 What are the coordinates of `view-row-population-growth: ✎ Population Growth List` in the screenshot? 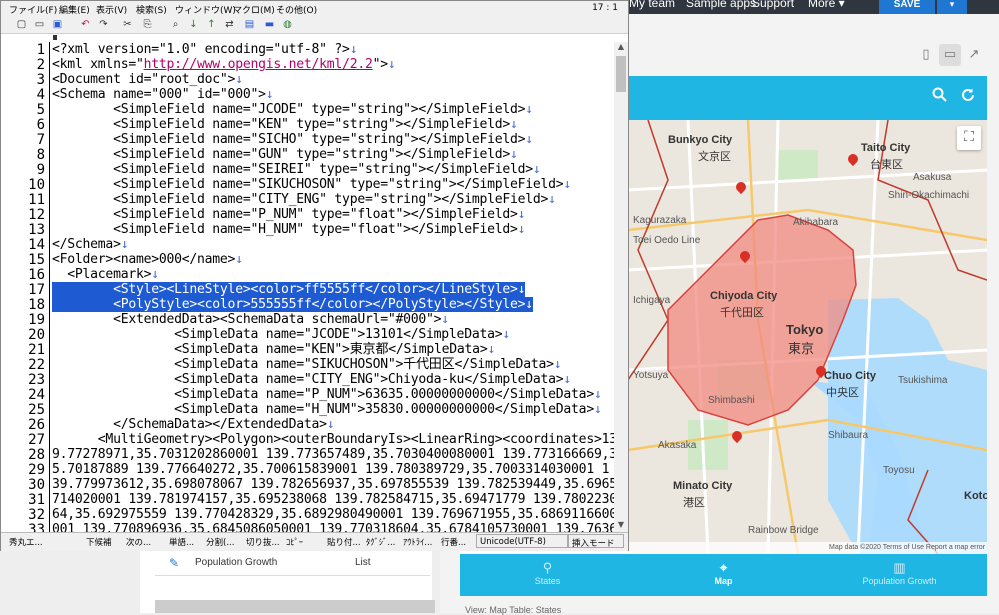 It's located at (292, 564).